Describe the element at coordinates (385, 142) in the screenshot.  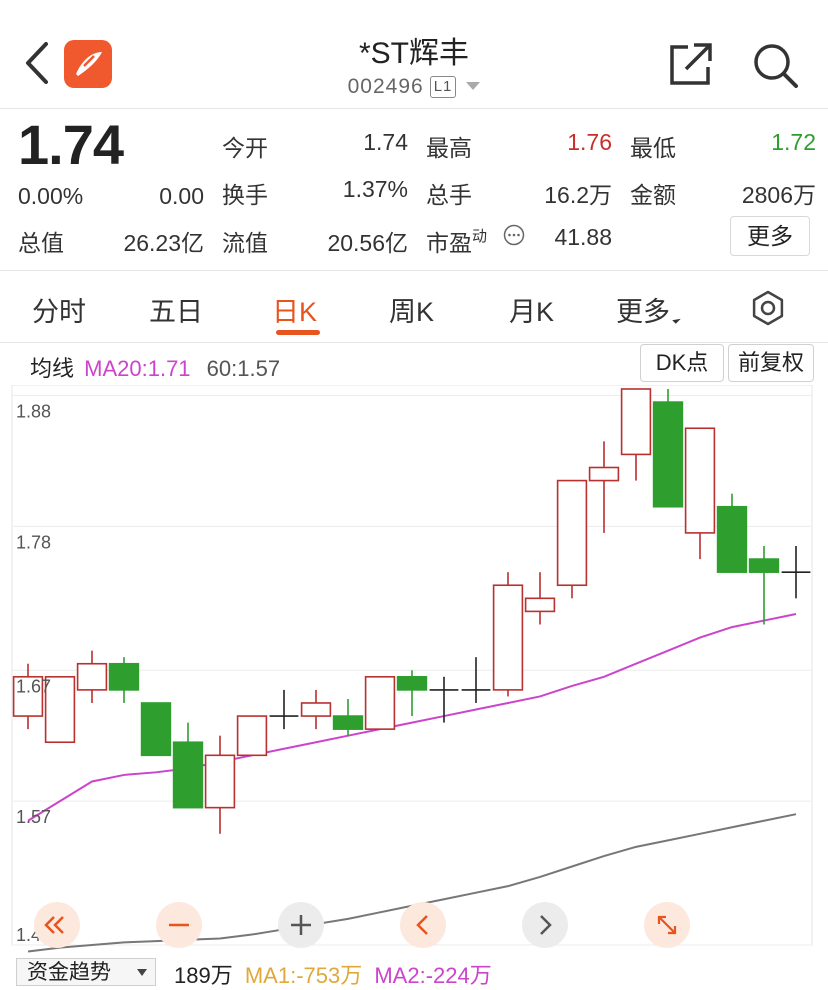
I see `open-value: 1.74` at that location.